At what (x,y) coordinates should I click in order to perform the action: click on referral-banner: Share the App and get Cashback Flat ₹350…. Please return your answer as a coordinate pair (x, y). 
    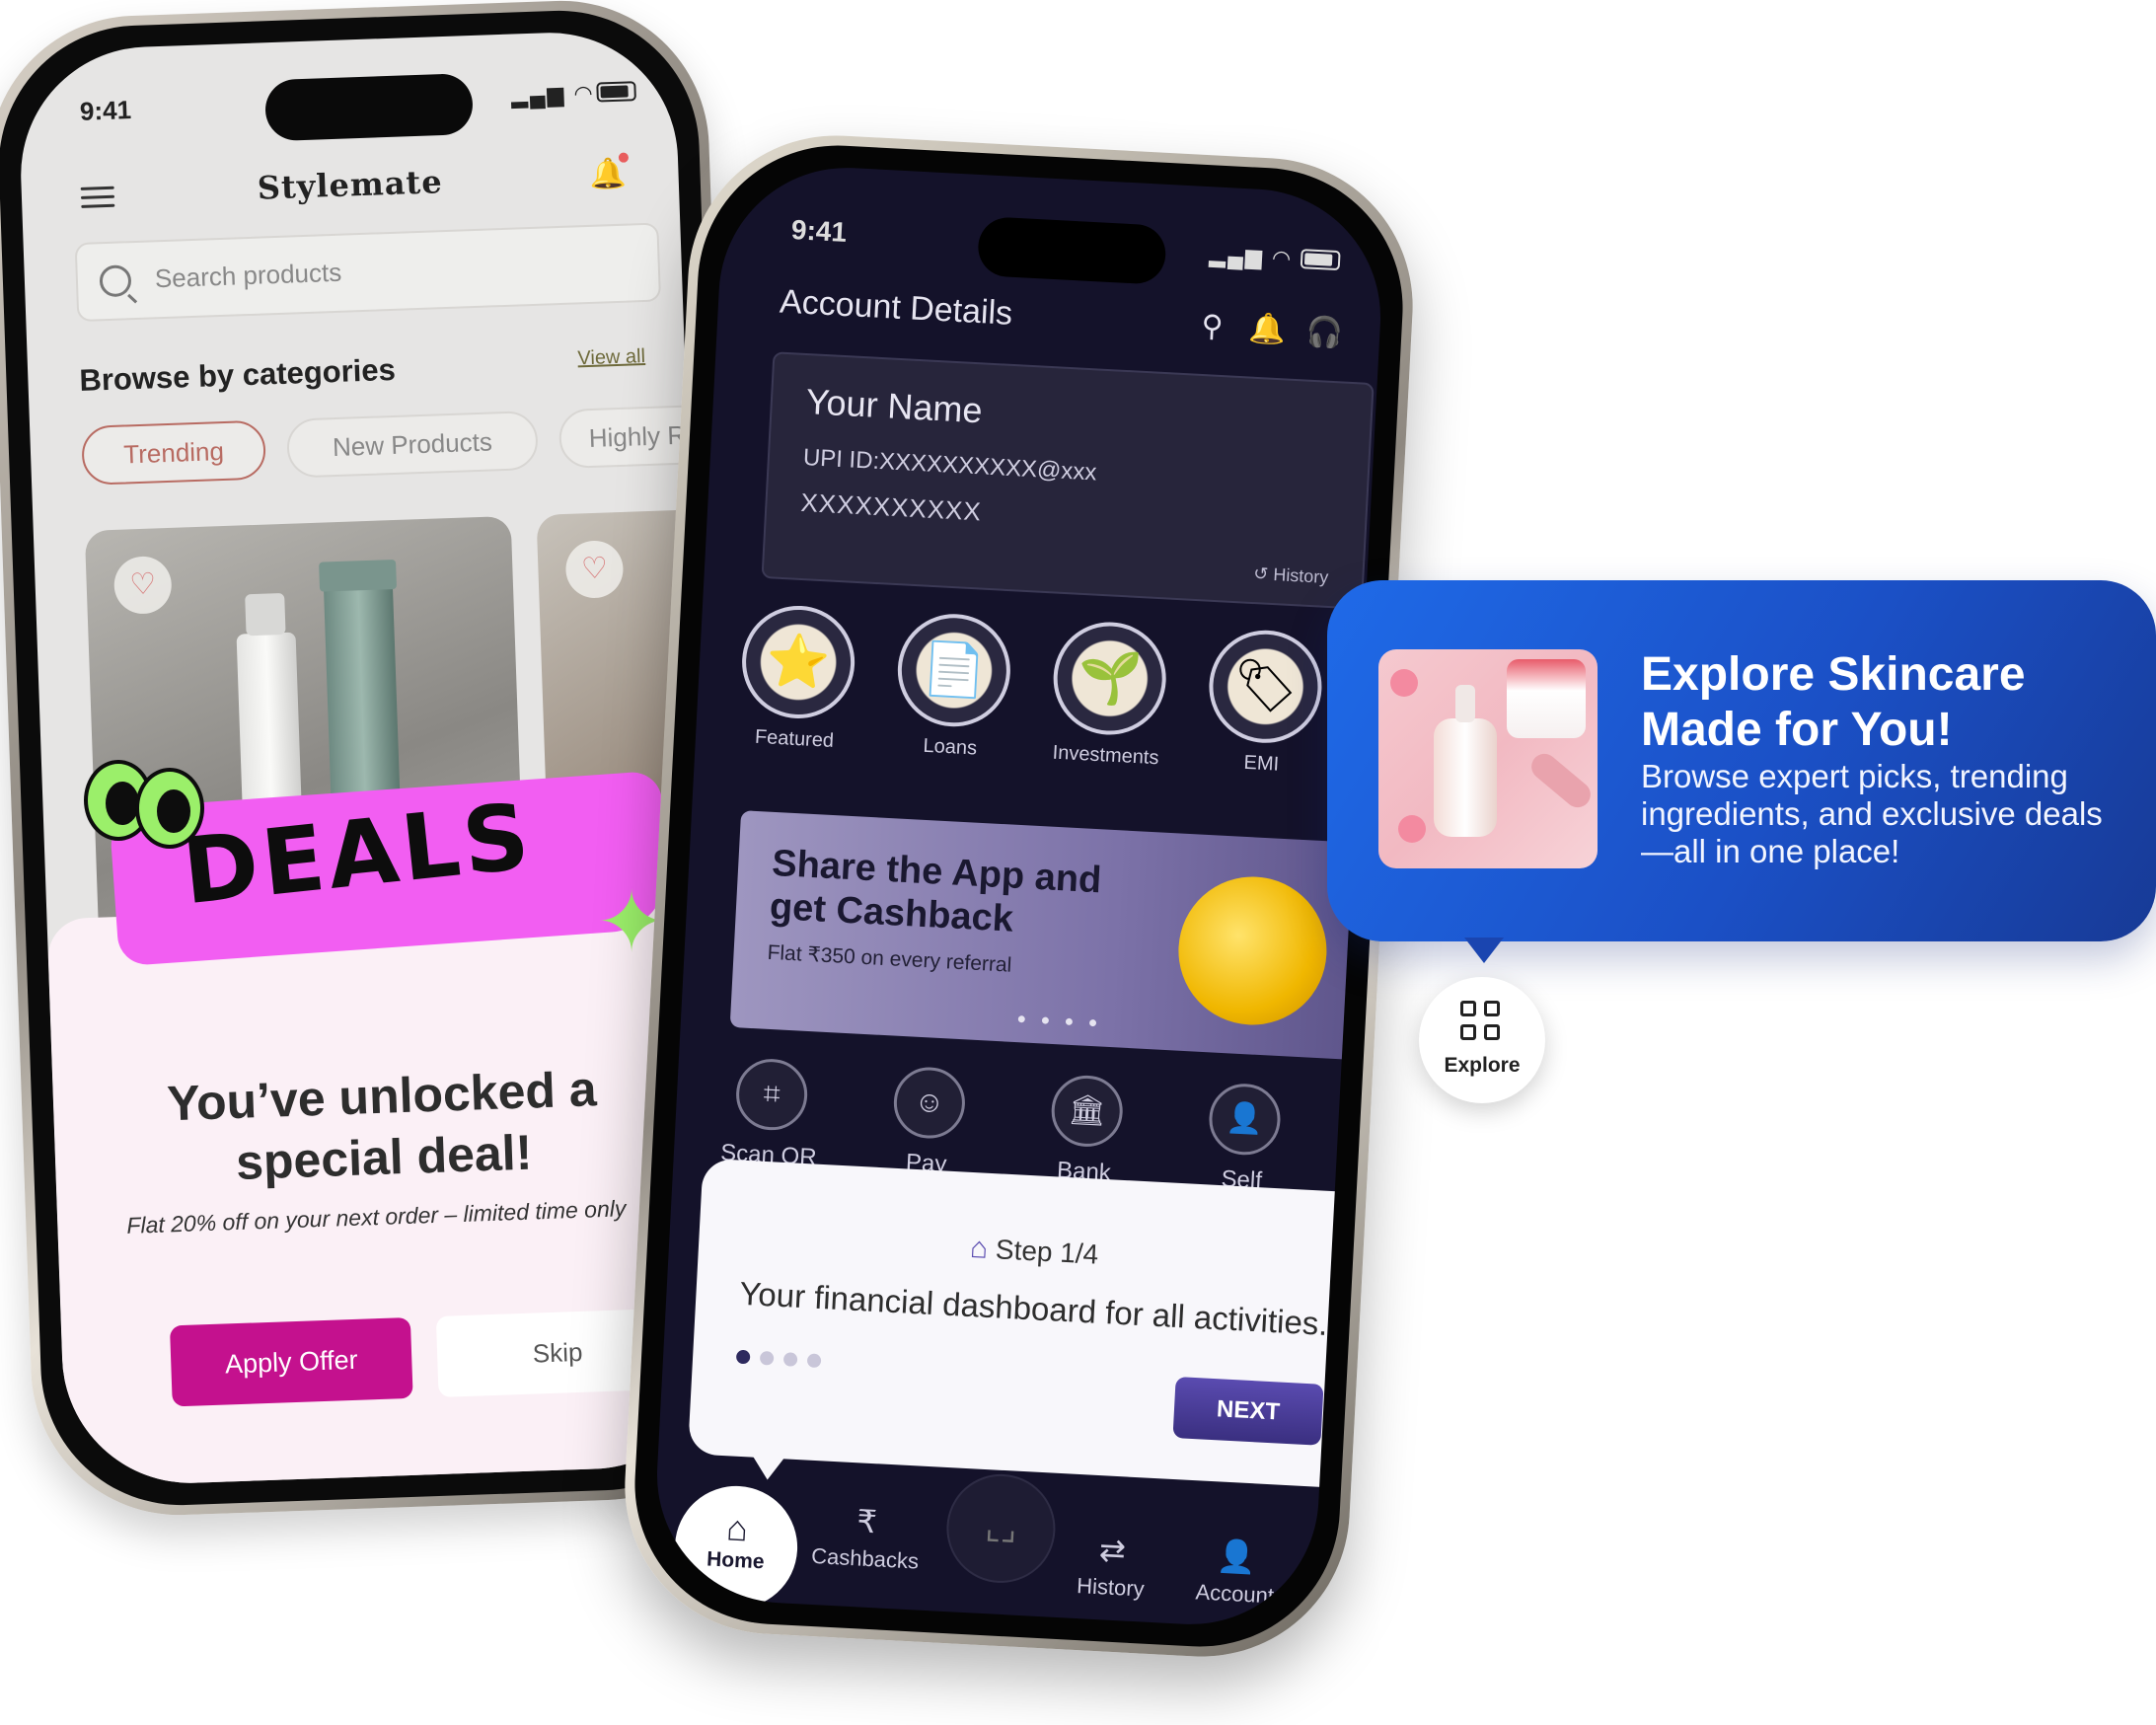
    Looking at the image, I should click on (1051, 935).